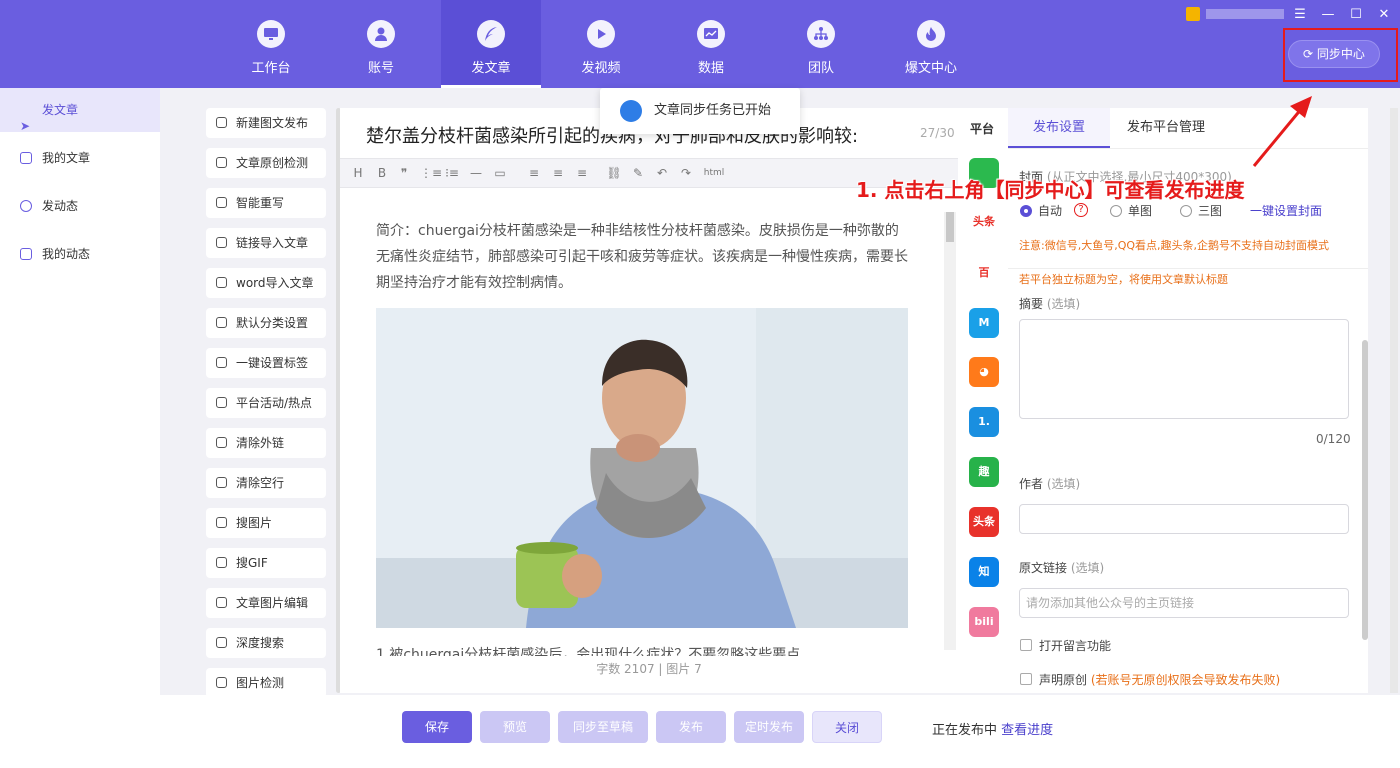  What do you see at coordinates (266, 603) in the screenshot?
I see `tool-item: 文章图片编辑` at bounding box center [266, 603].